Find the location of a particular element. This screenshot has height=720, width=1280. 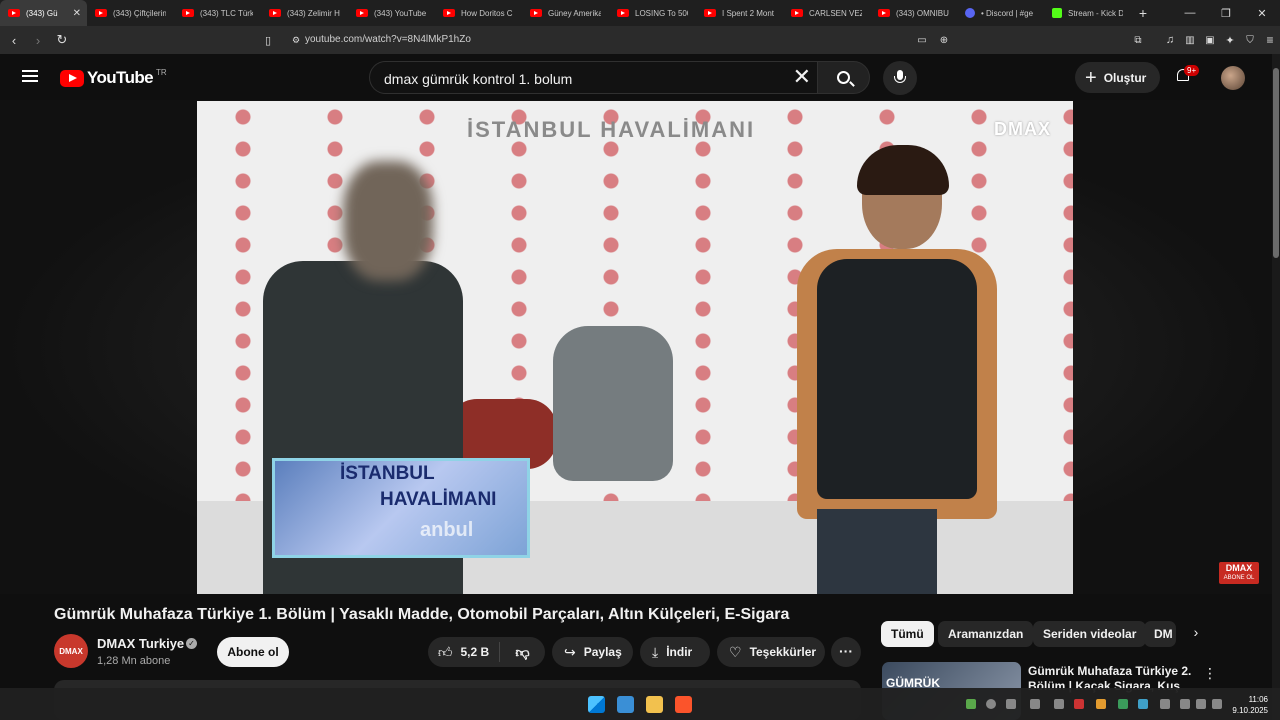

grey-backpack is located at coordinates (613, 403).